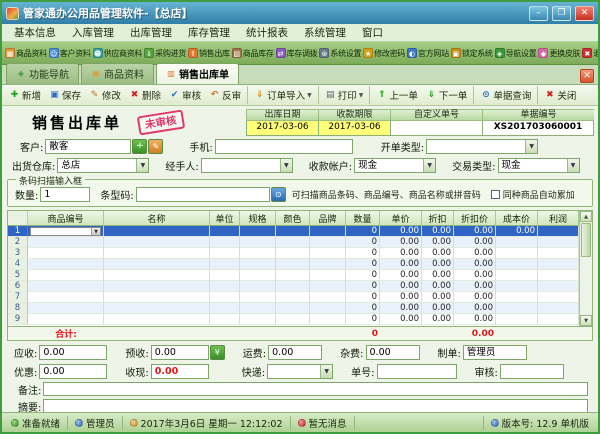 This screenshot has width=600, height=434. Describe the element at coordinates (65, 194) in the screenshot. I see `scan-qty-field: 1` at that location.